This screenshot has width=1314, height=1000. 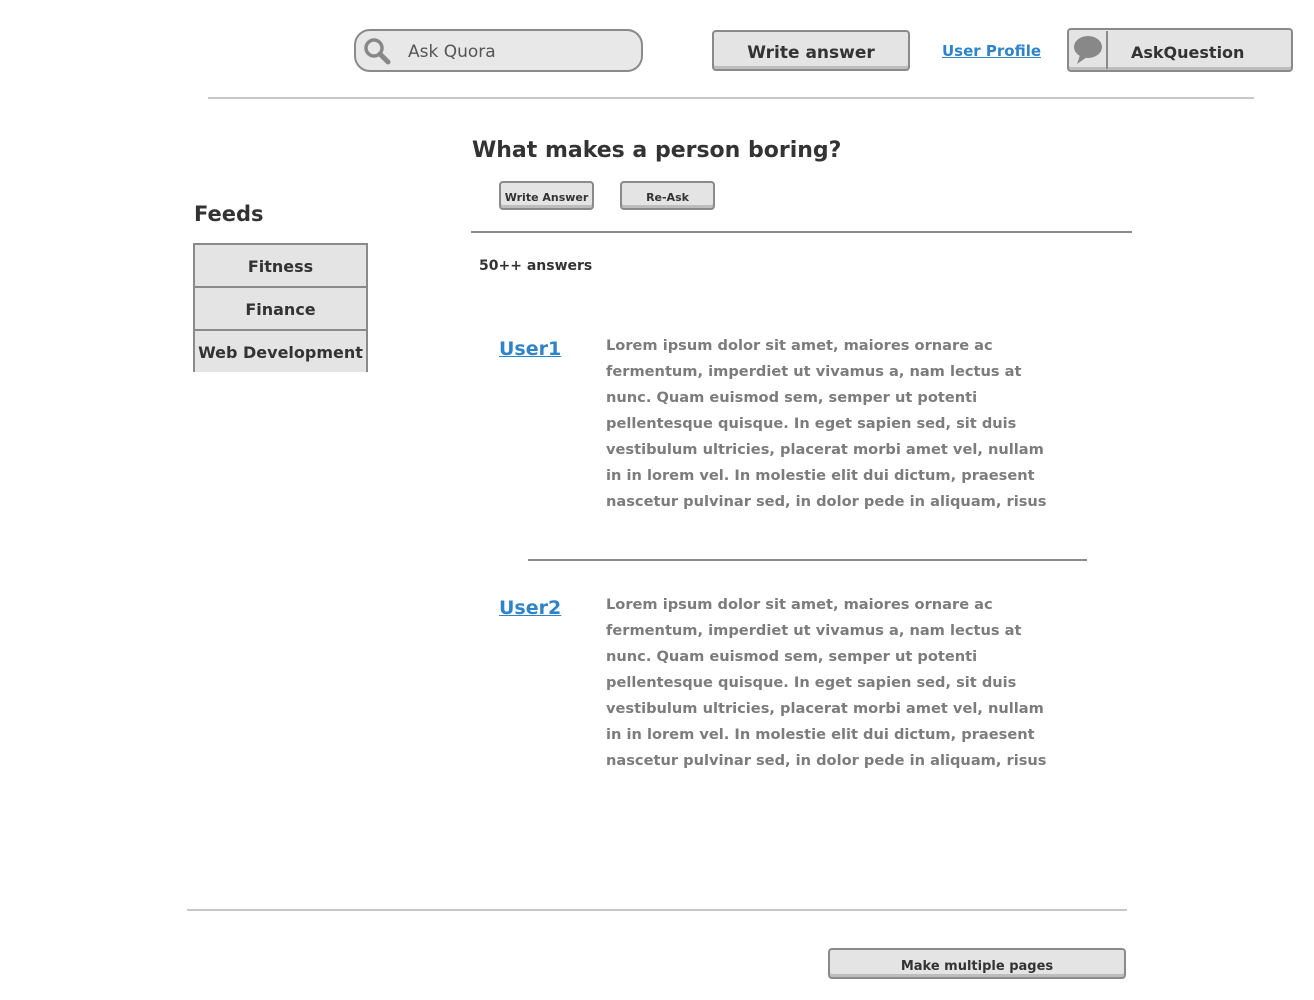 I want to click on search-icon, so click(x=377, y=51).